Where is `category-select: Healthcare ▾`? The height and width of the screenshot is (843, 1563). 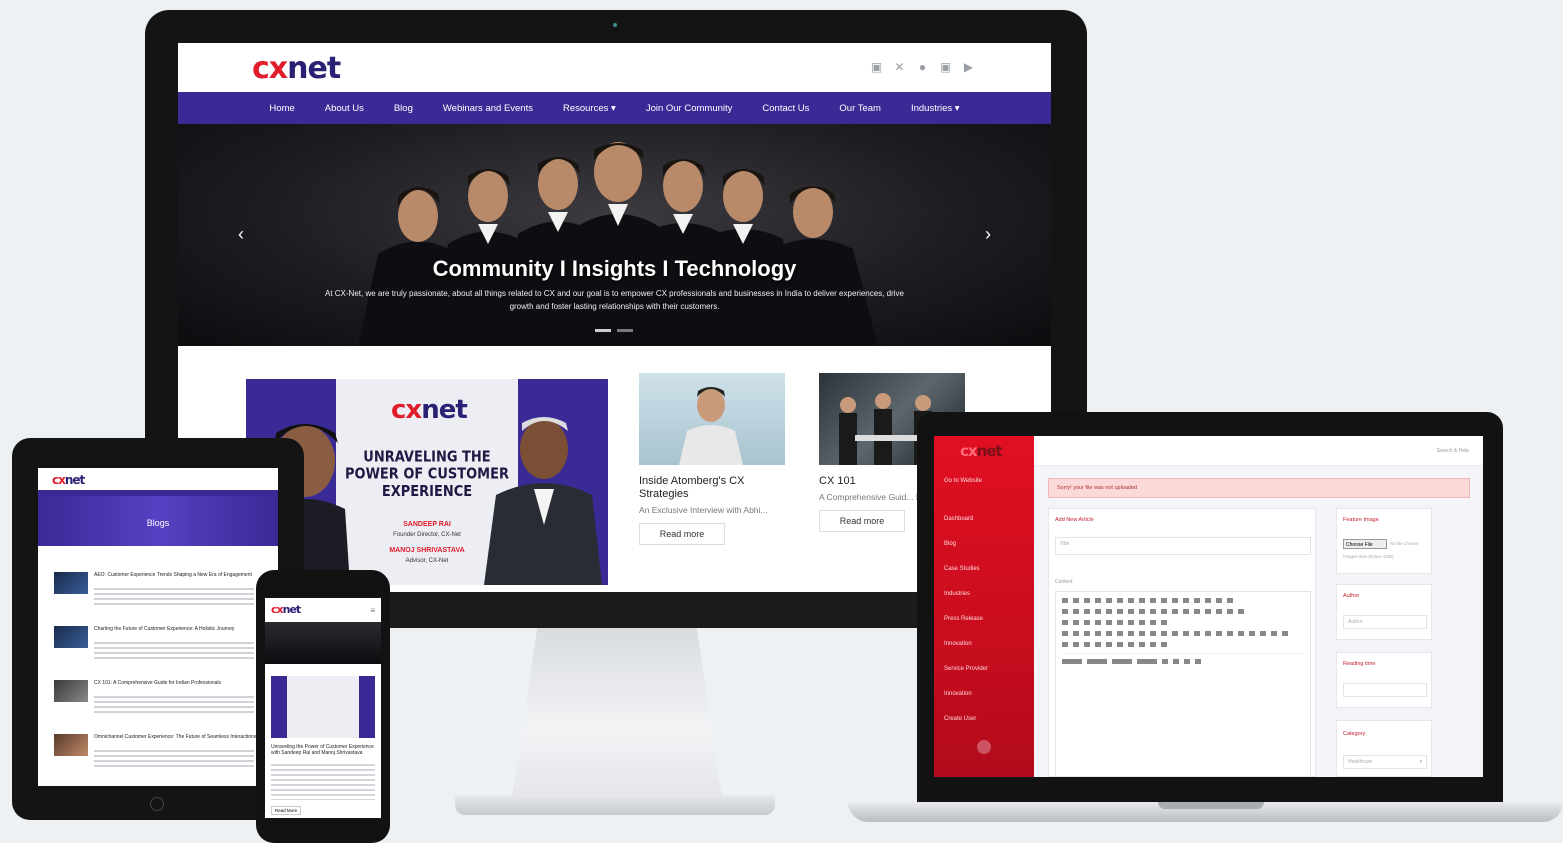 category-select: Healthcare ▾ is located at coordinates (1385, 762).